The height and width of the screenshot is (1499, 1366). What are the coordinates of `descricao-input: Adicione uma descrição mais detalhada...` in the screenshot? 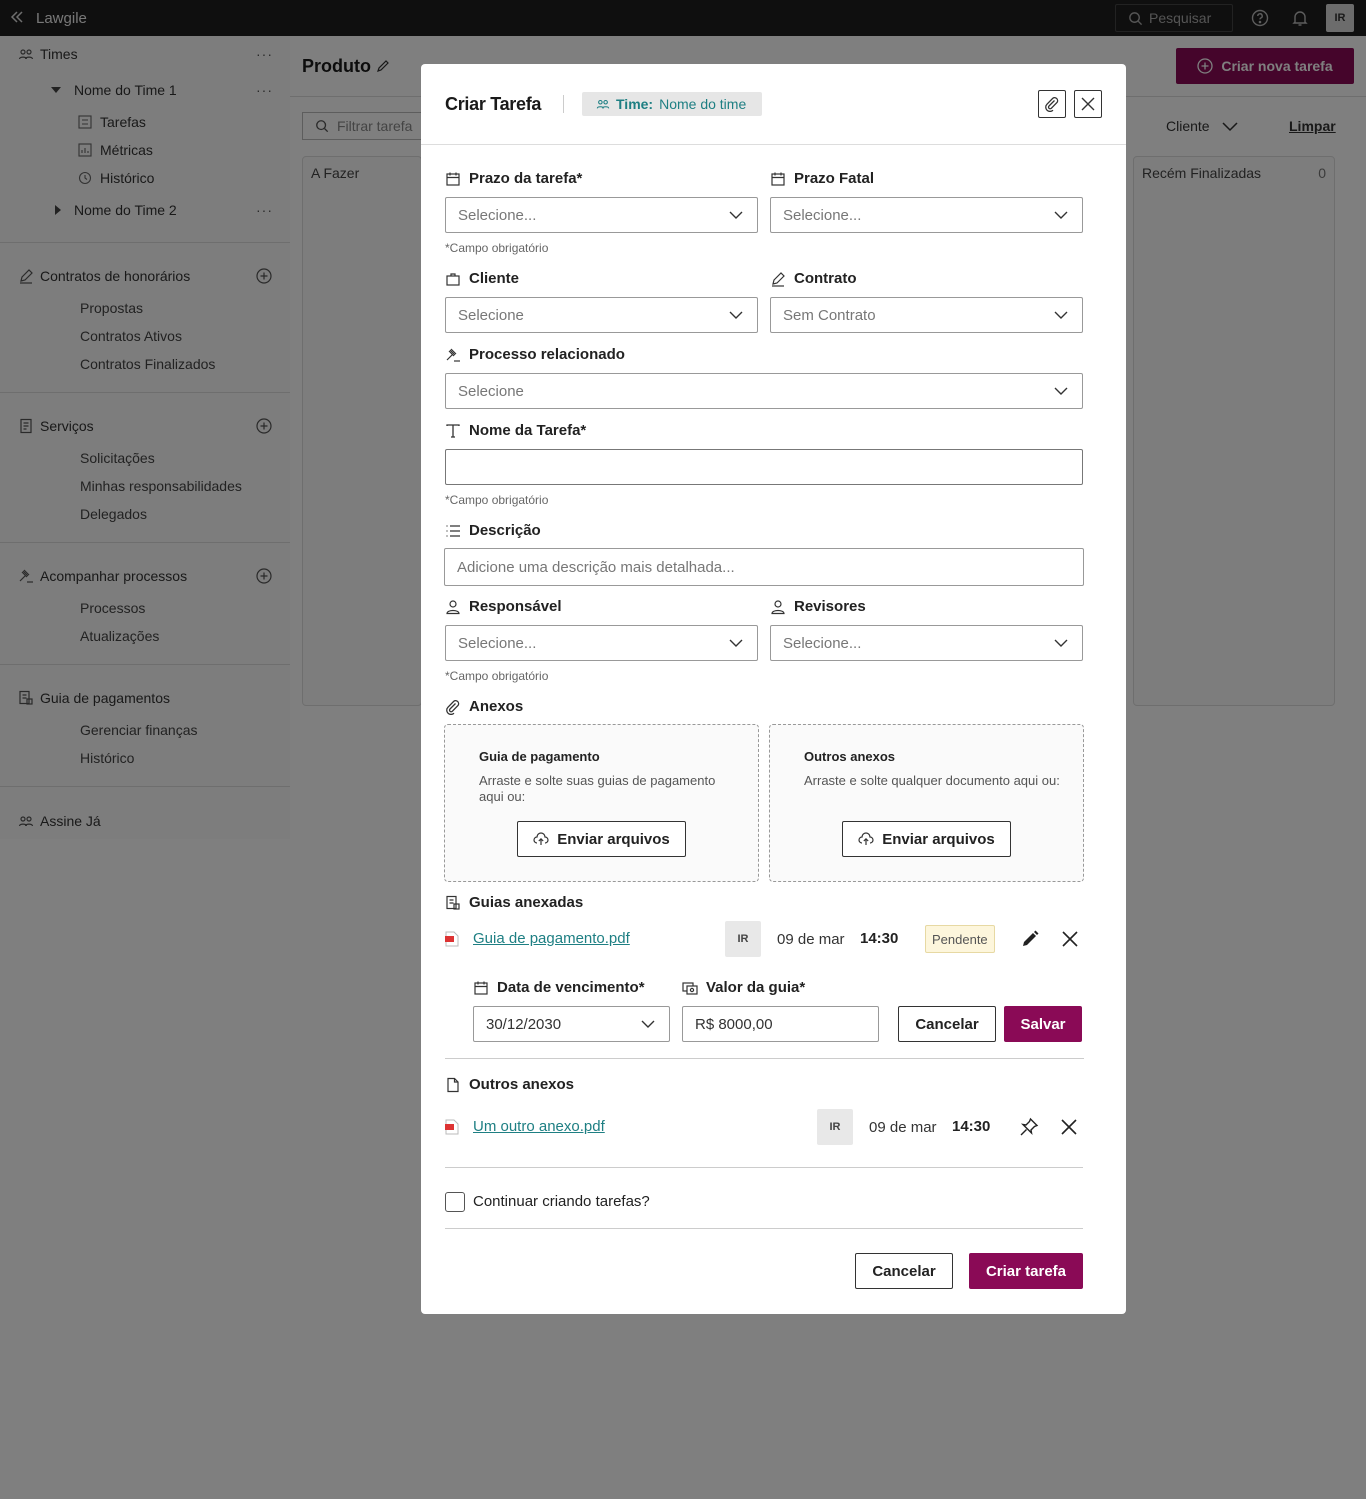 It's located at (764, 567).